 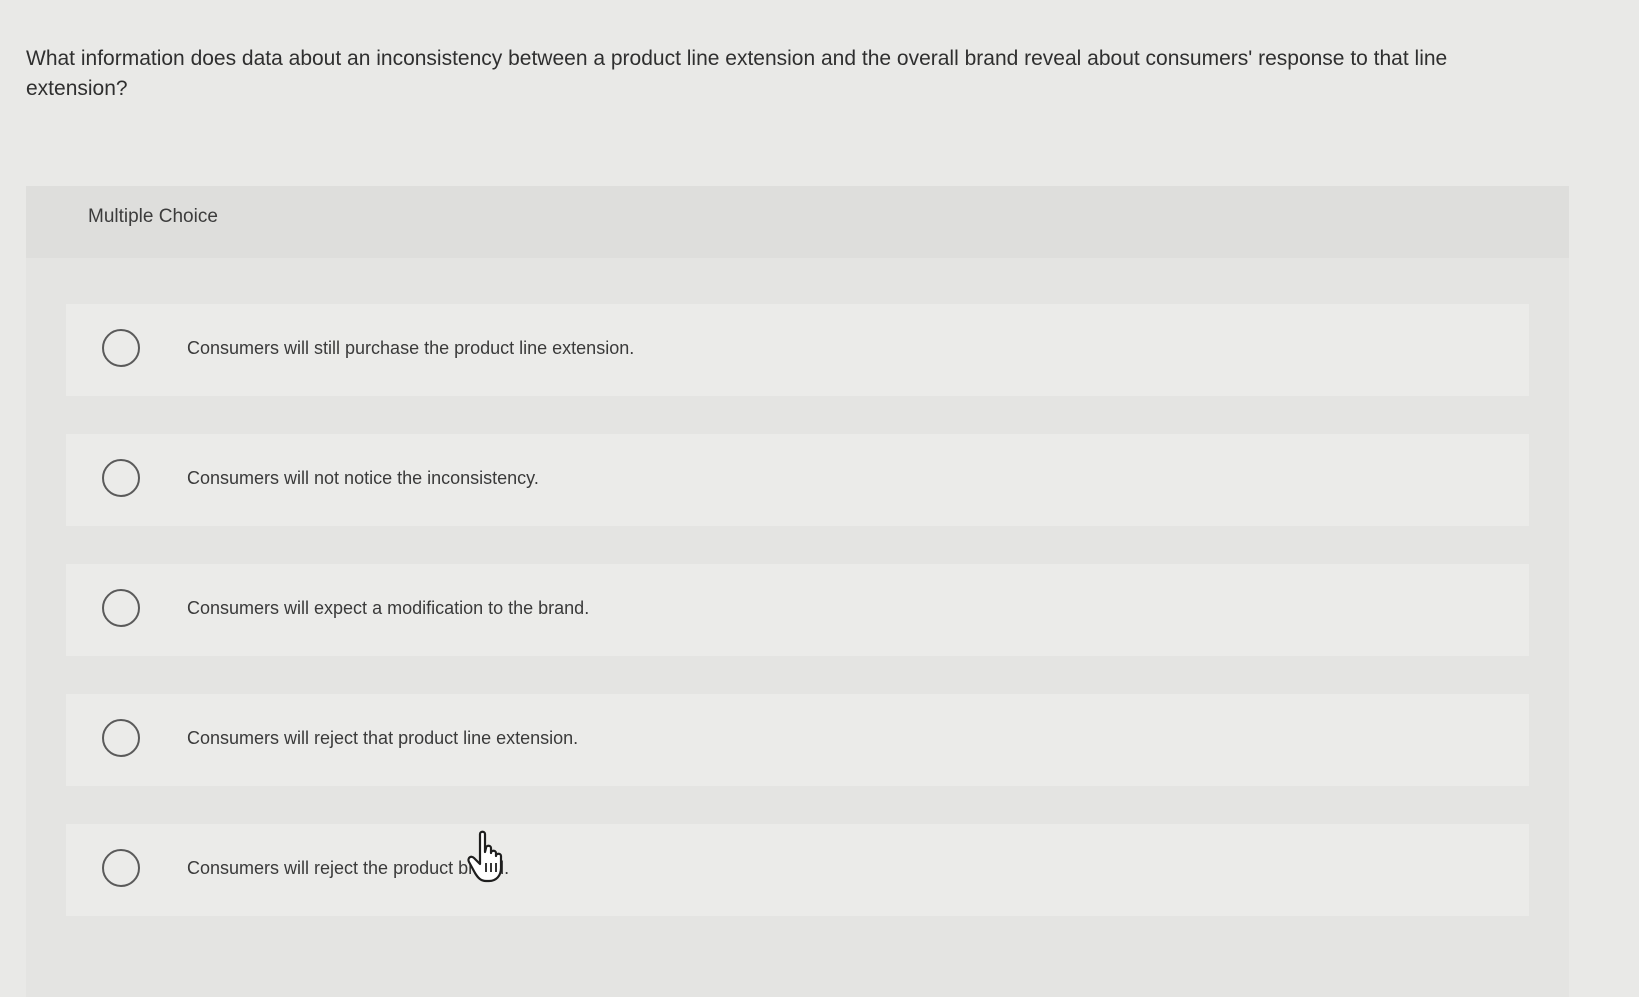 What do you see at coordinates (797, 870) in the screenshot?
I see `choice-option-5: Consumers will reject the product brand.` at bounding box center [797, 870].